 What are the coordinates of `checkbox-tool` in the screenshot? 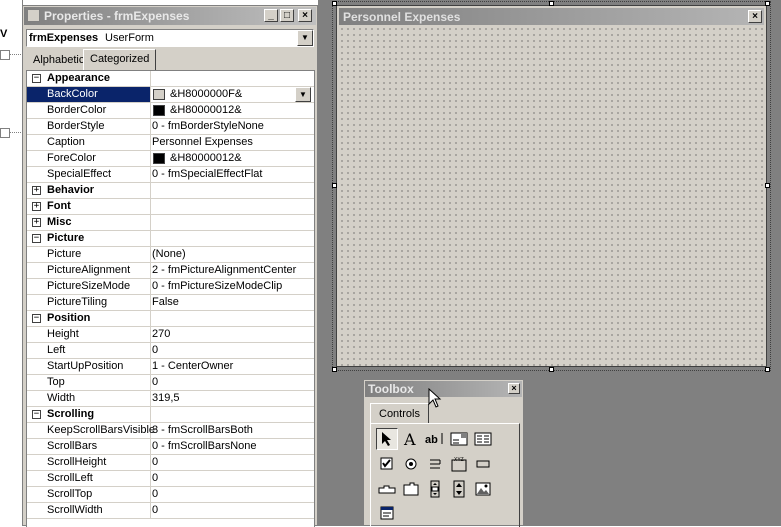 It's located at (387, 464).